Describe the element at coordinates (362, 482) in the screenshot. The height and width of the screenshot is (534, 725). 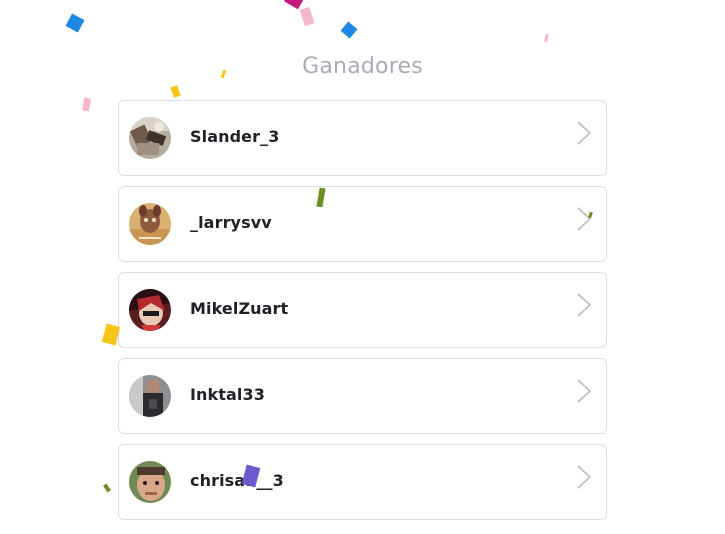
I see `winner-row: chrisa1__3` at that location.